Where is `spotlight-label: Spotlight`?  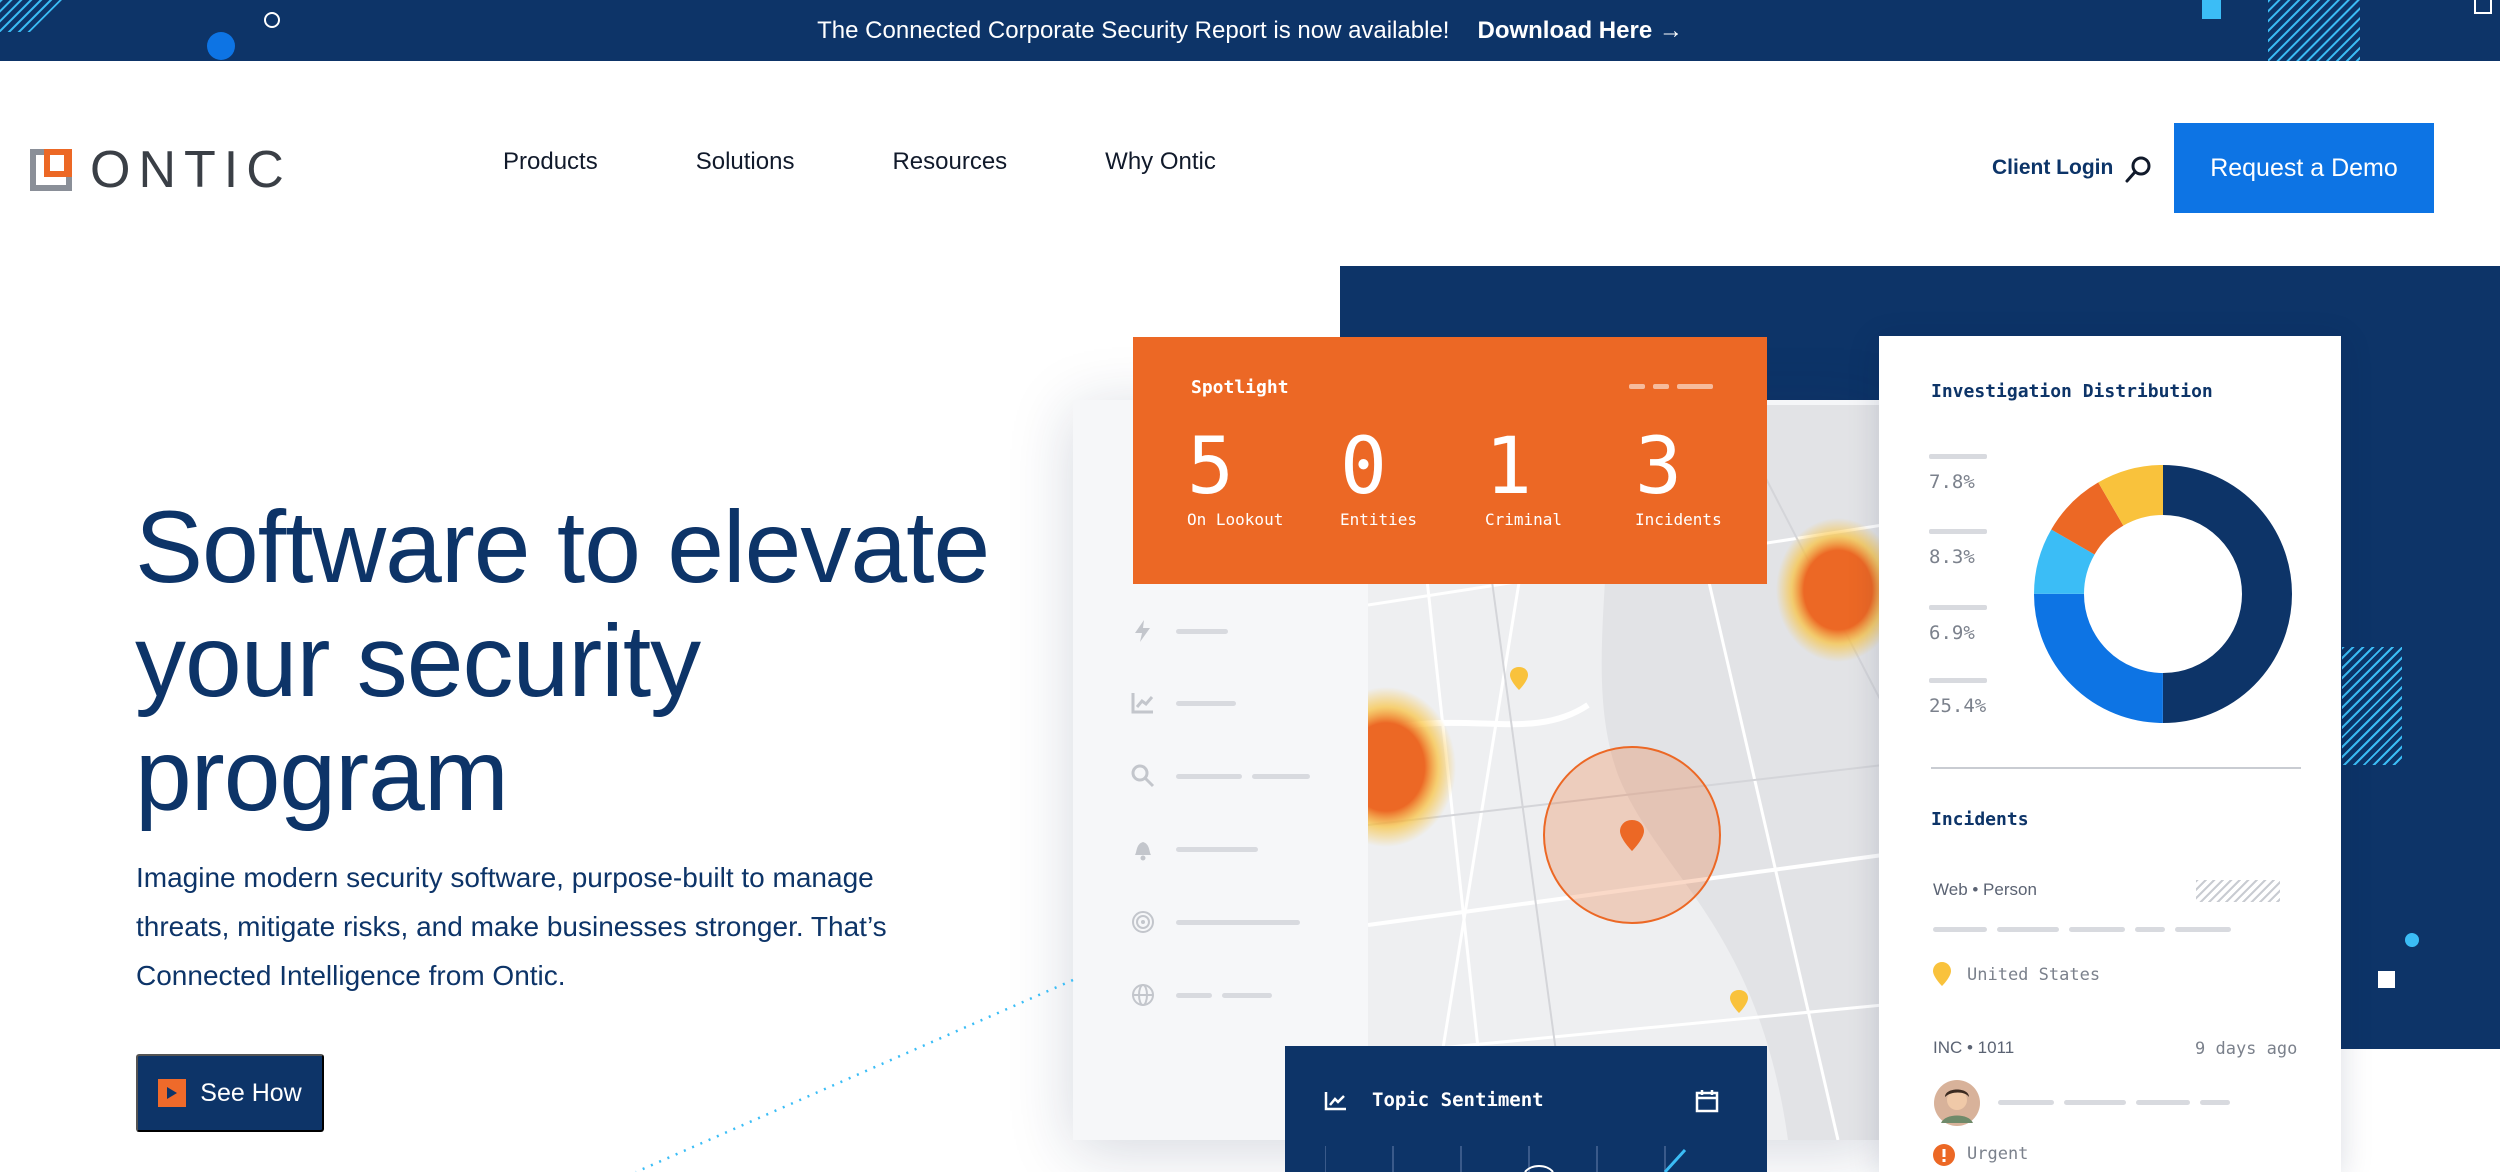
spotlight-label: Spotlight is located at coordinates (1240, 387).